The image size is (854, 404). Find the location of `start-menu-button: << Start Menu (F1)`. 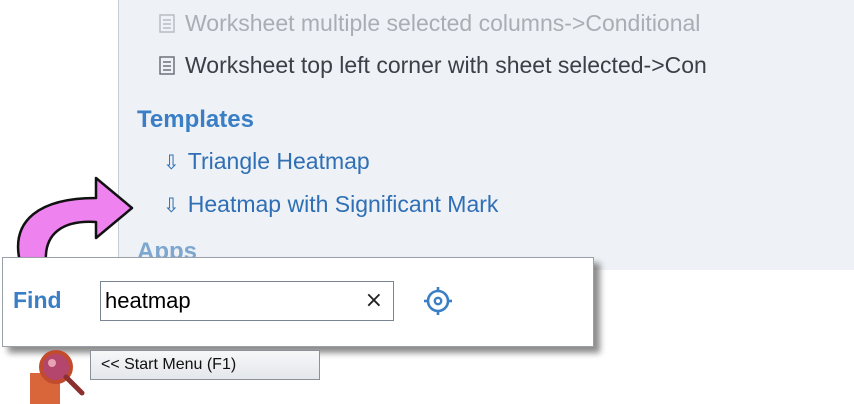

start-menu-button: << Start Menu (F1) is located at coordinates (205, 365).